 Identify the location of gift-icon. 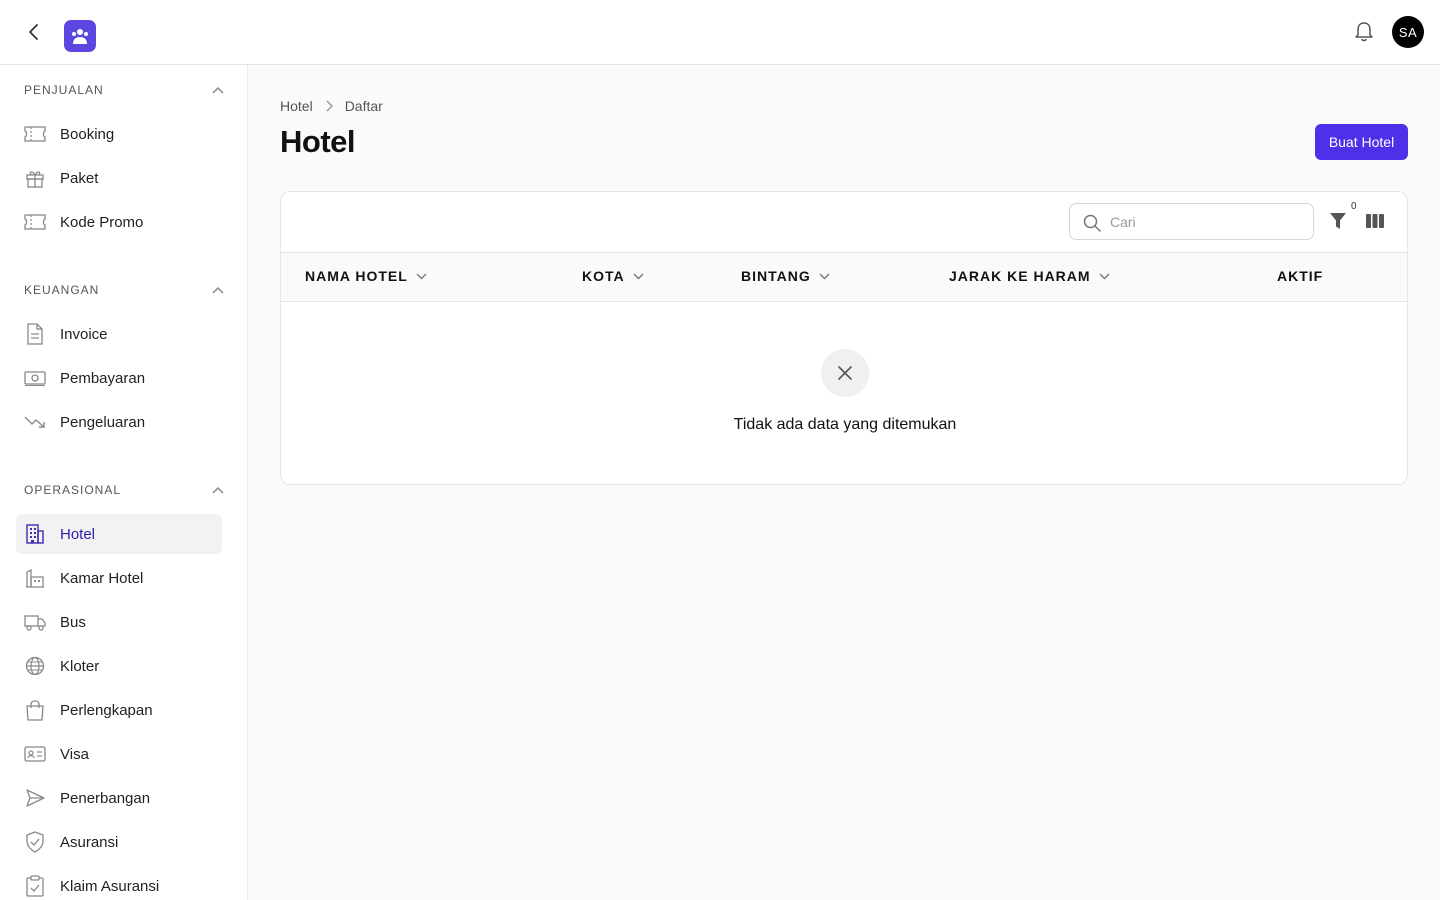
(35, 178).